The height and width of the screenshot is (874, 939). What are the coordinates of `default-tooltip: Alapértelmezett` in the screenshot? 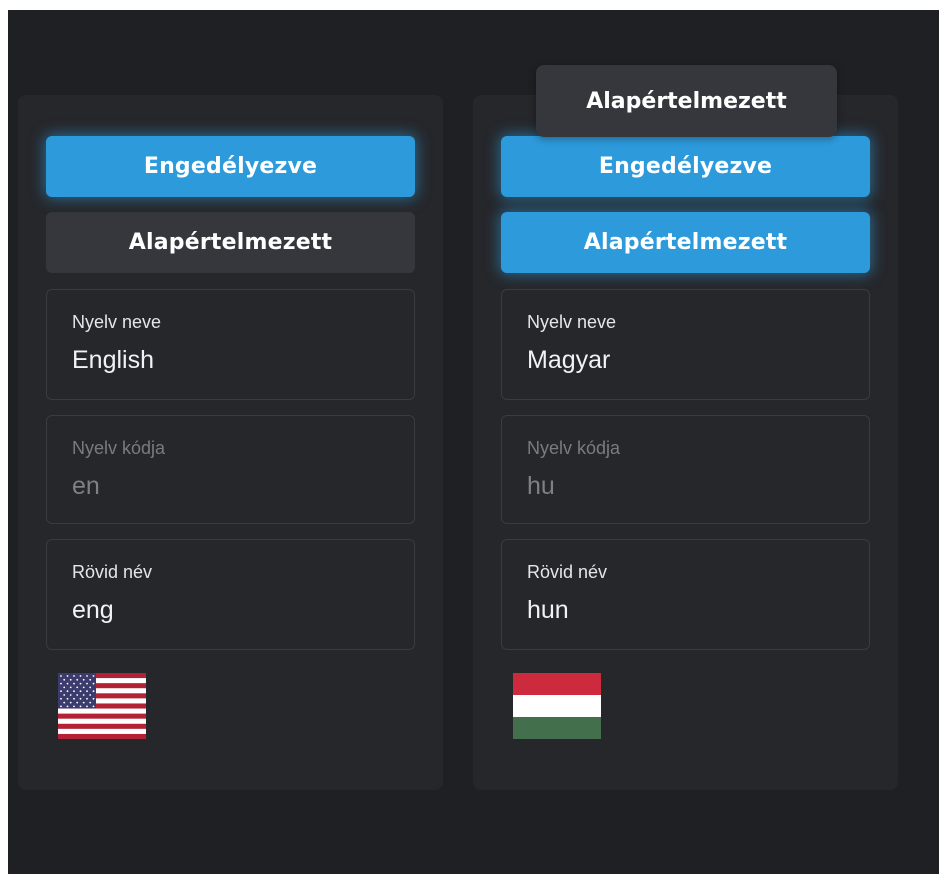 It's located at (686, 101).